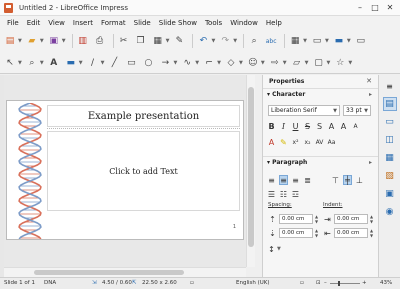 The height and width of the screenshot is (289, 400). What do you see at coordinates (251, 167) in the screenshot?
I see `vertical-scroll-thumb` at bounding box center [251, 167].